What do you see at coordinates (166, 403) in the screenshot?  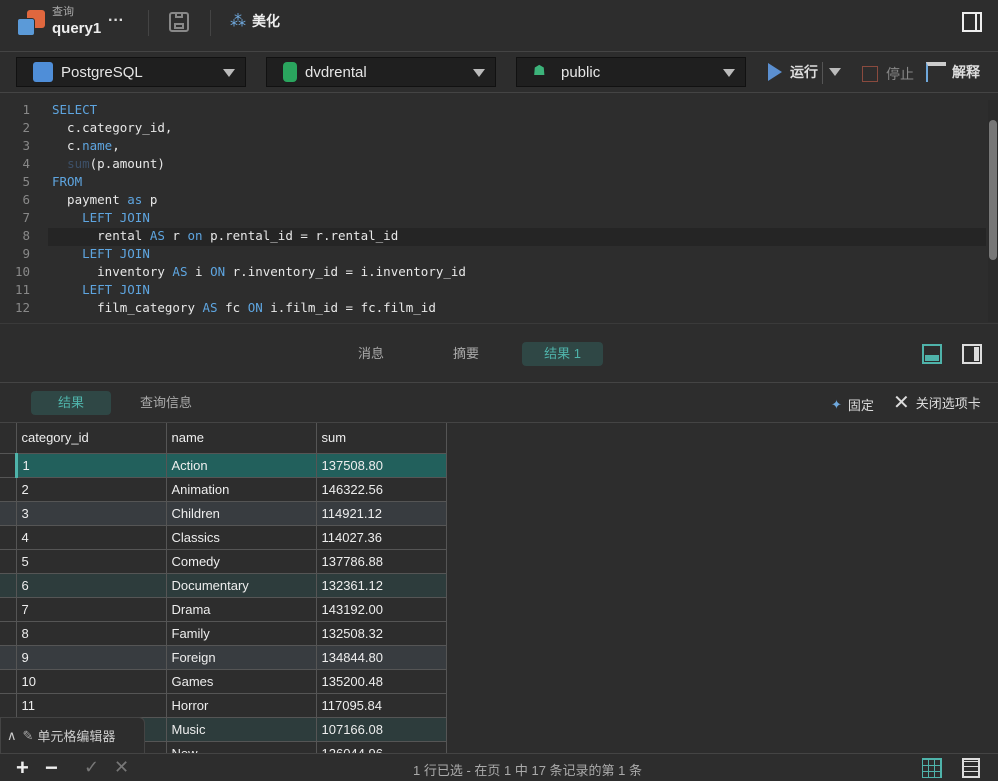 I see `subtab-query-info: 查询信息` at bounding box center [166, 403].